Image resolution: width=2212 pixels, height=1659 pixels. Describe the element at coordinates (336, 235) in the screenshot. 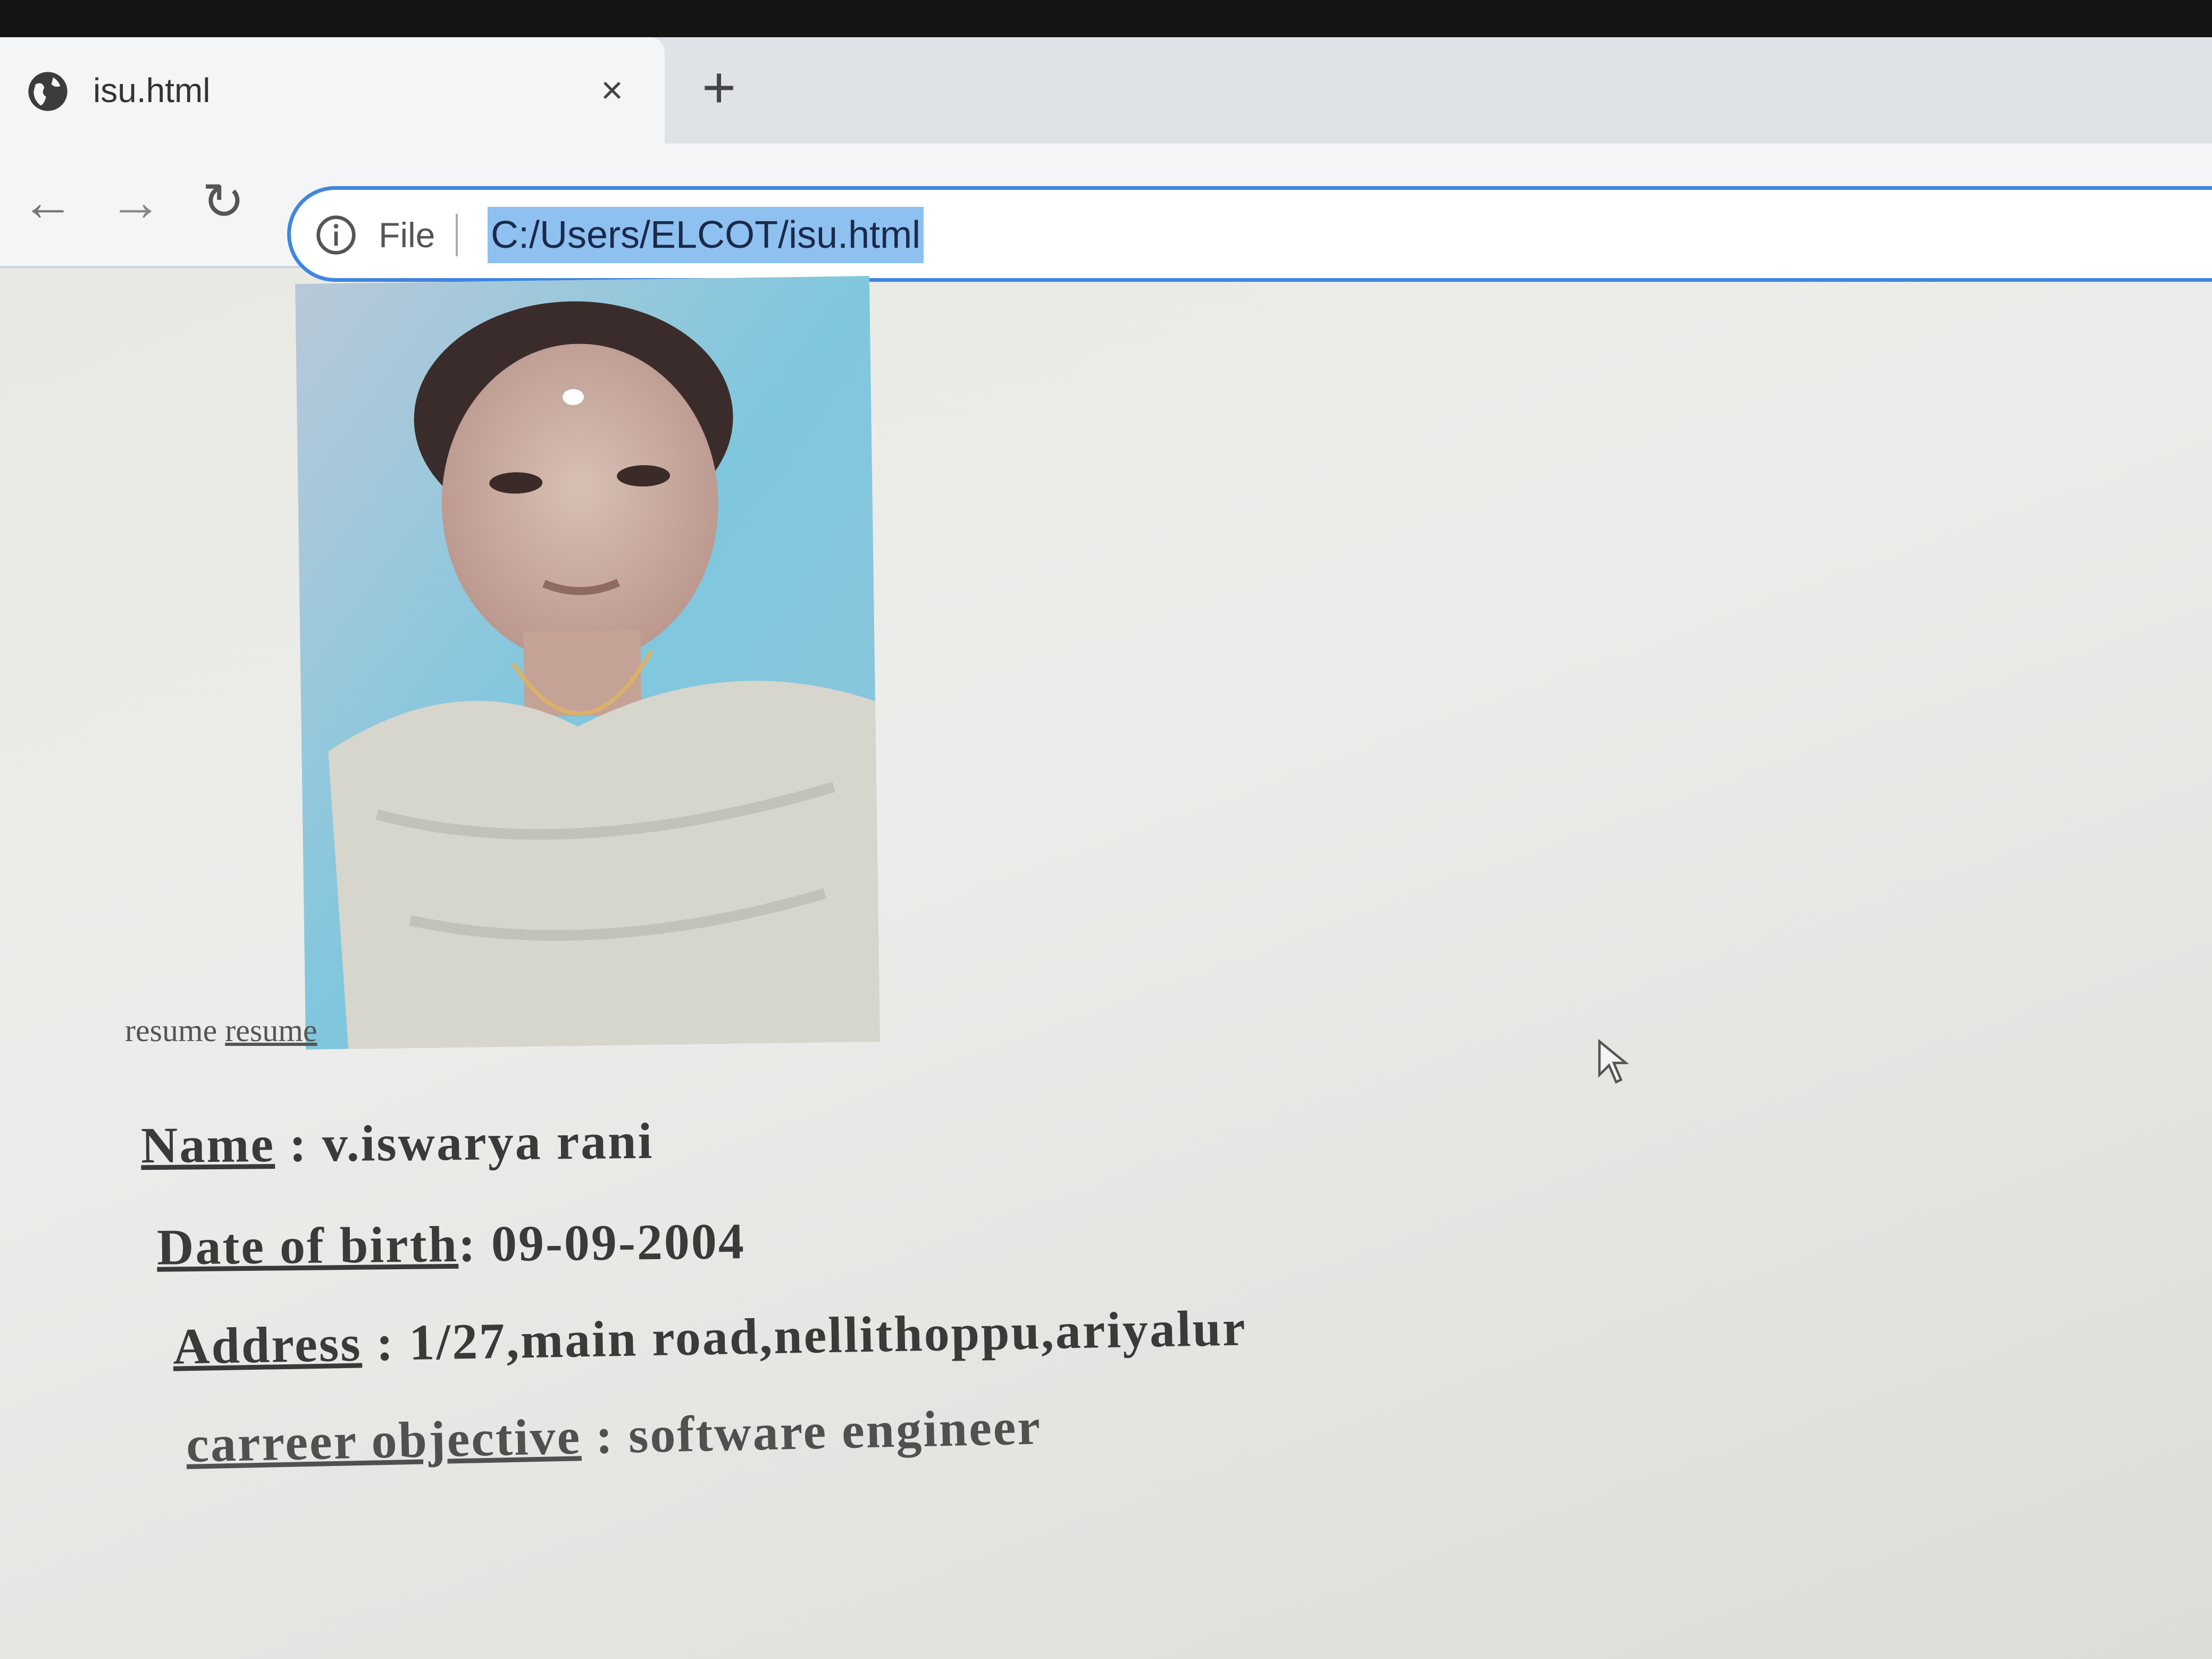

I see `info-icon` at that location.